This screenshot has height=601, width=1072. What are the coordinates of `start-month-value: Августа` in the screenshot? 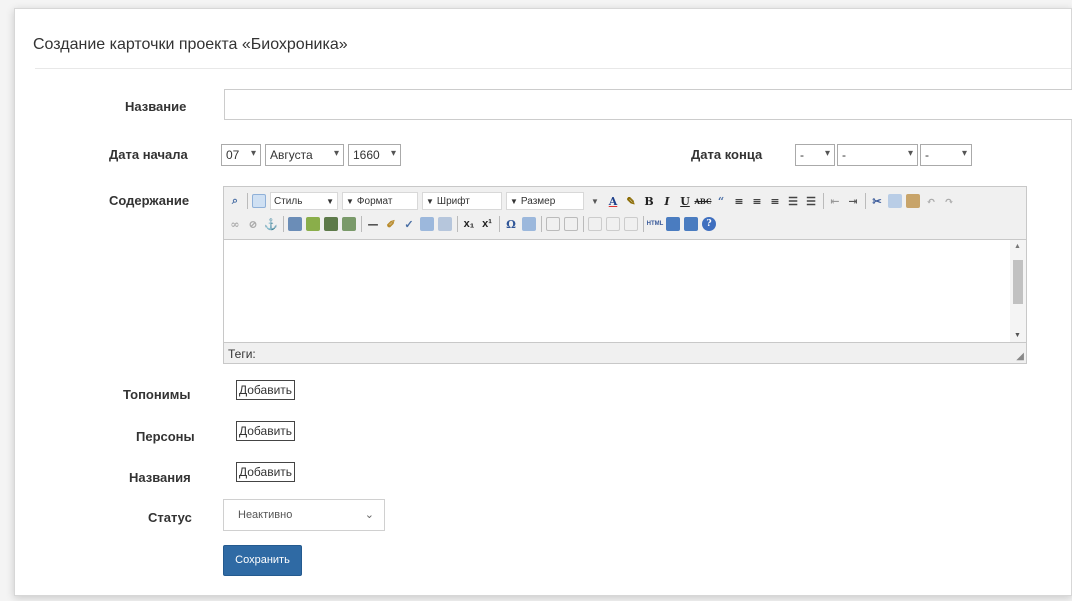 It's located at (291, 155).